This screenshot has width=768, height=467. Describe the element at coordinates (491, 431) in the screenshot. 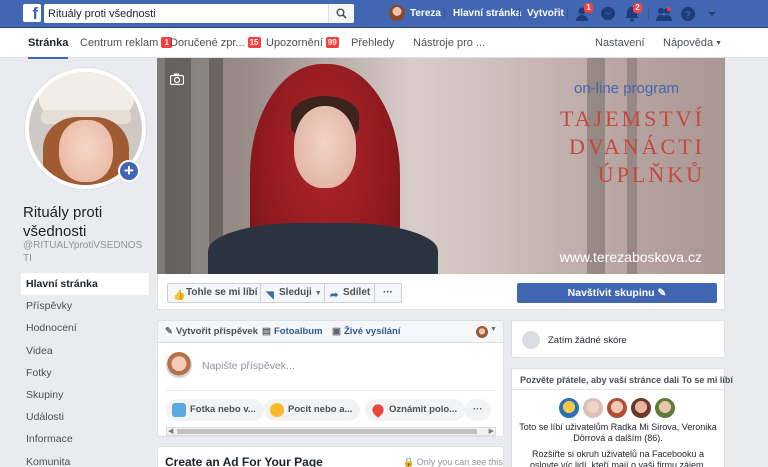

I see `scroll-right-arrow-icon: ▶` at that location.